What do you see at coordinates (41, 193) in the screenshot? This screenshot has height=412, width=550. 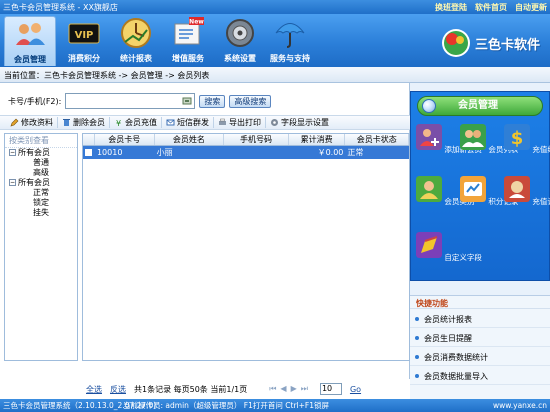 I see `tree-node-active: 正常` at bounding box center [41, 193].